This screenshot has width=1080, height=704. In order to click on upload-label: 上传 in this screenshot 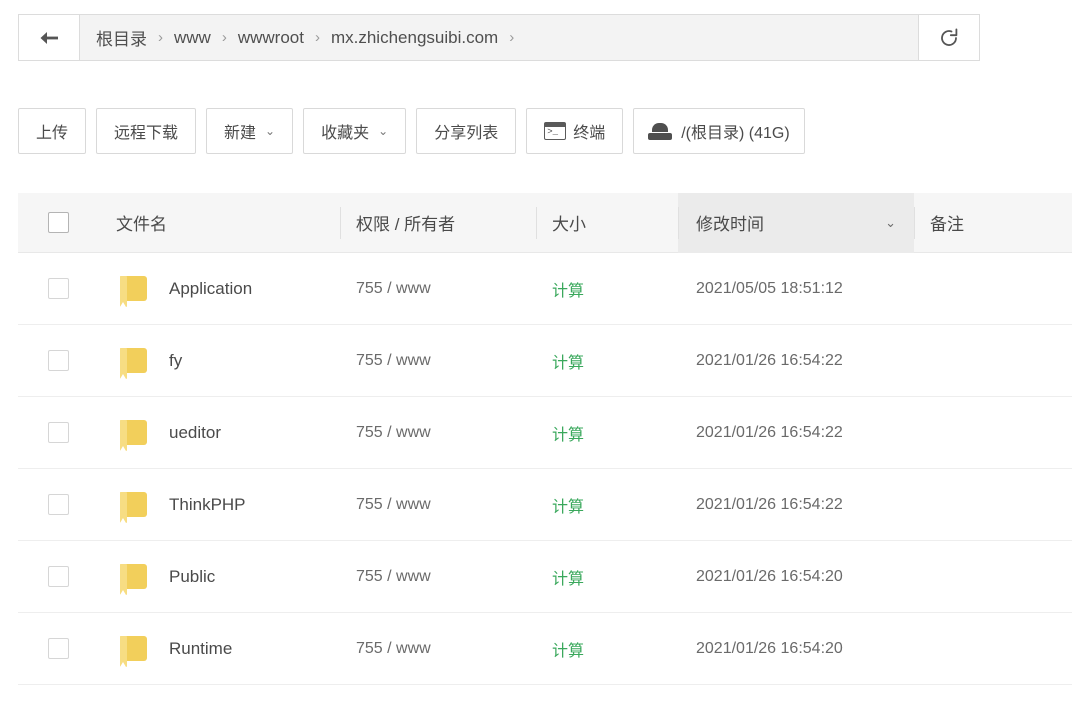, I will do `click(52, 133)`.